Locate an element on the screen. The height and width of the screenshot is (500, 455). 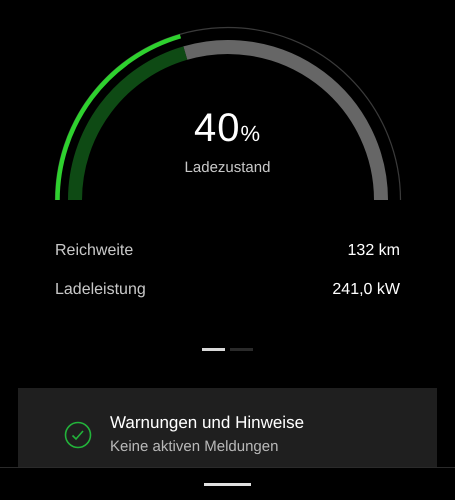
home-handle is located at coordinates (227, 484).